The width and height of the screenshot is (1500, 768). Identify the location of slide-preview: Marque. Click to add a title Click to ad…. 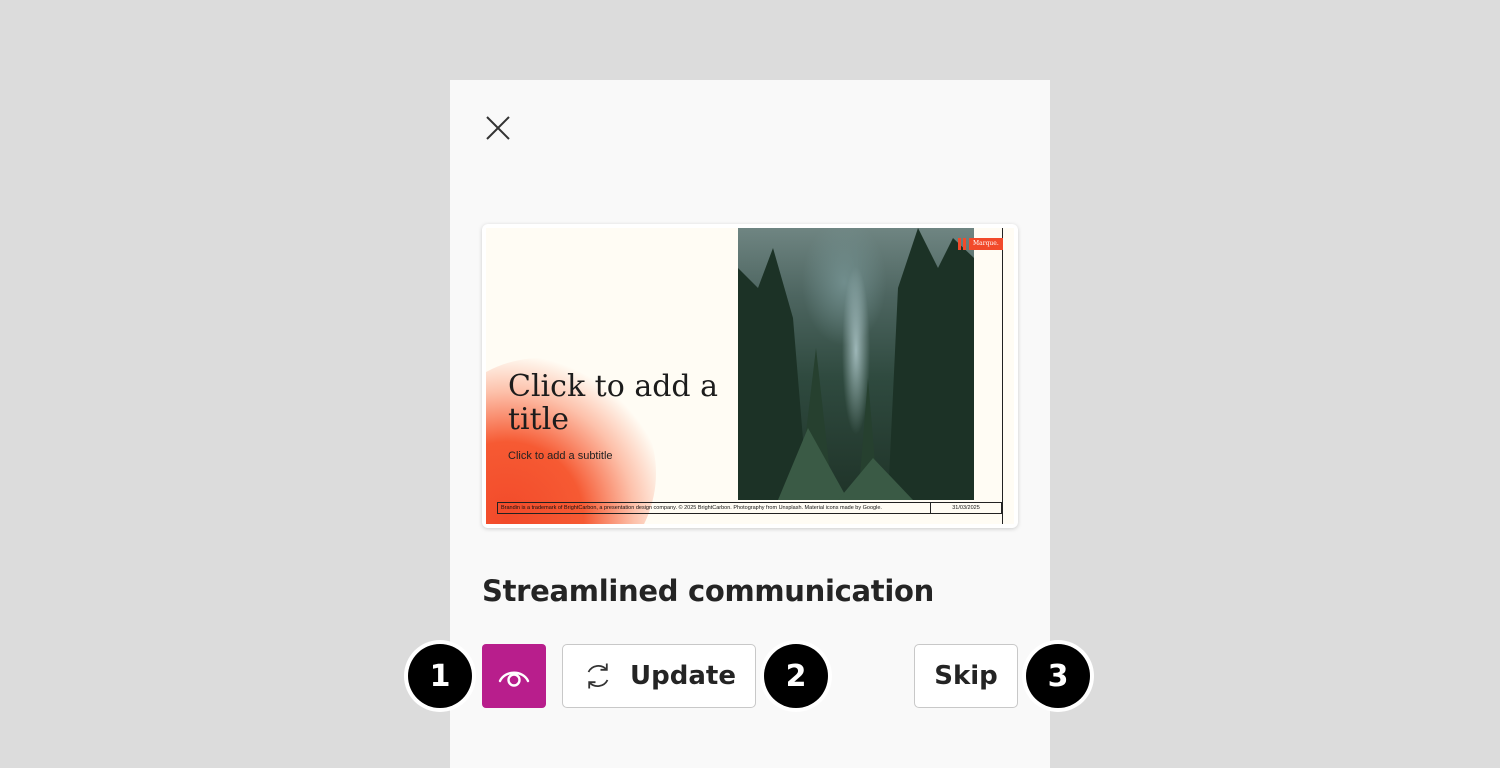
(750, 376).